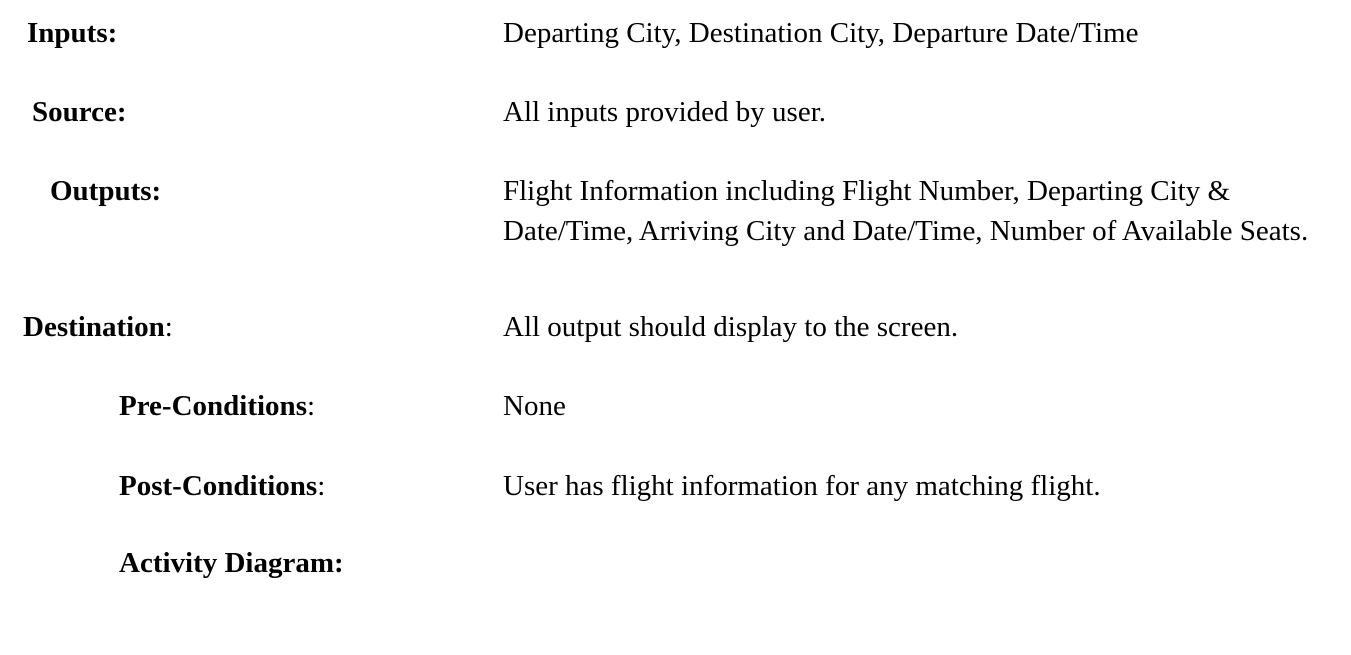  I want to click on activity-diagram-label-text: Activity Diagram:, so click(231, 563).